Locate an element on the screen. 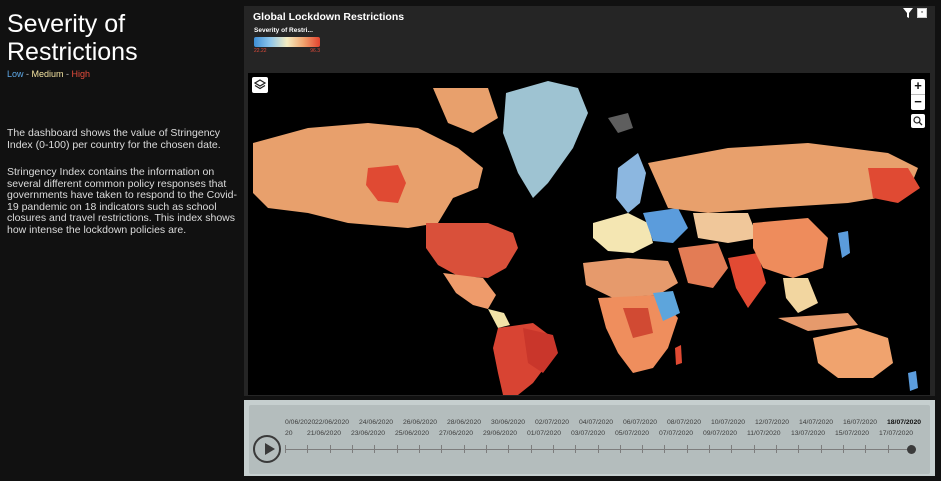 The height and width of the screenshot is (481, 941). color-legend-range: 22.22 96.3 is located at coordinates (287, 51).